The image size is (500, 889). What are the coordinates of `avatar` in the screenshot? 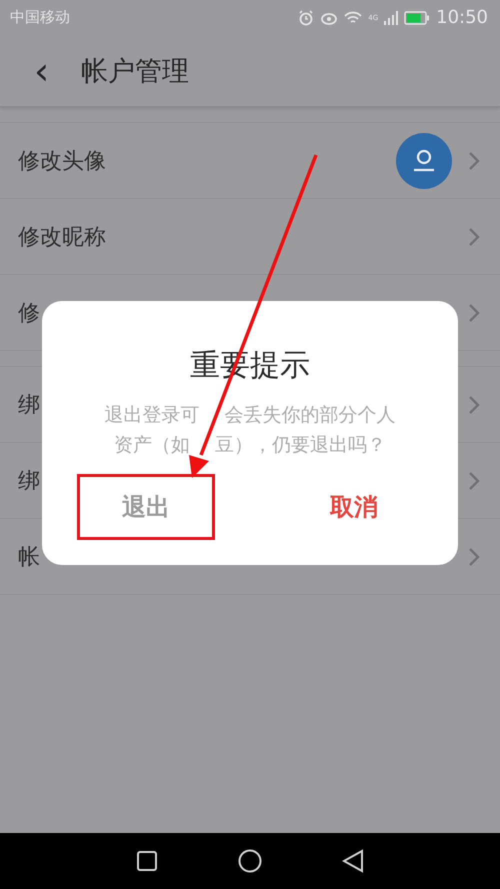 It's located at (424, 160).